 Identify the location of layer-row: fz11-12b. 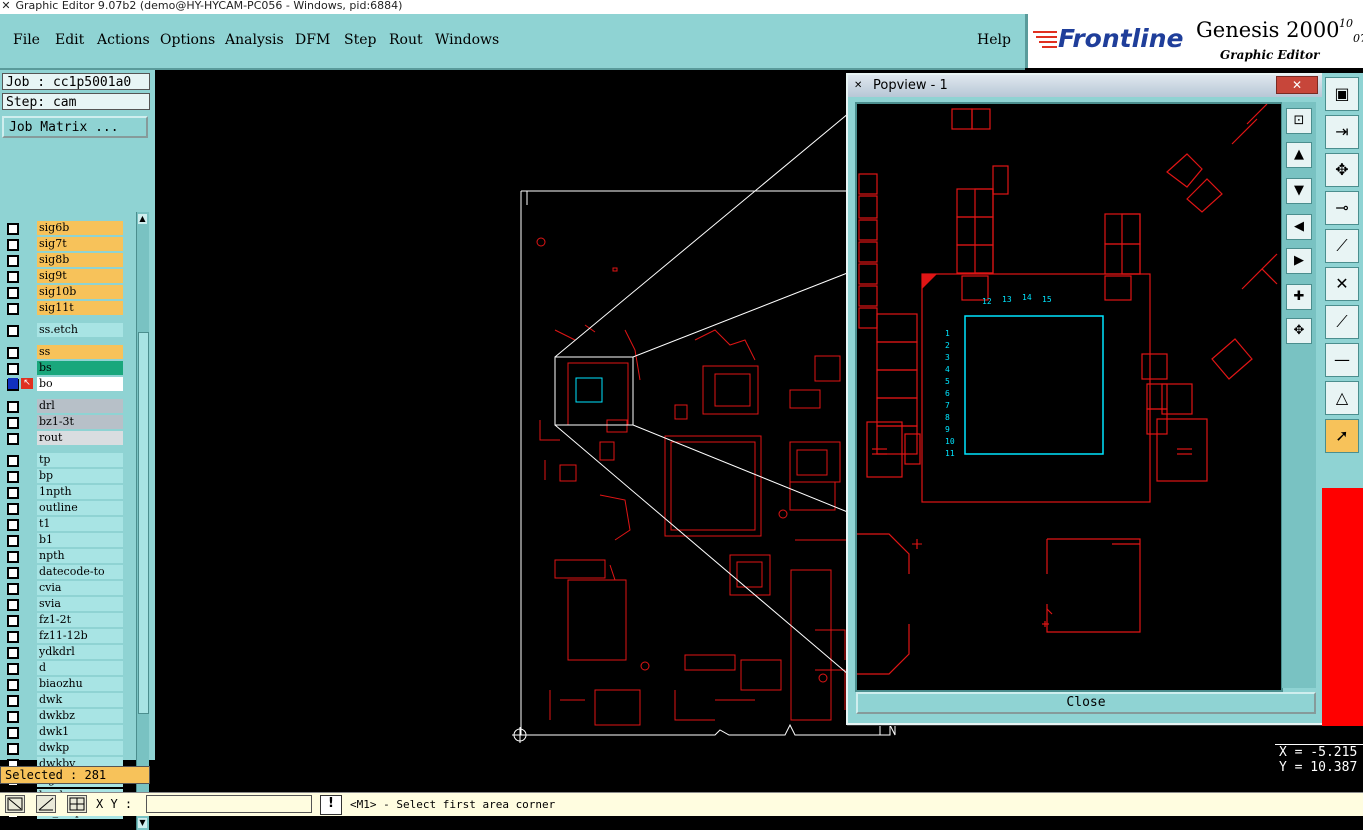
(63, 636).